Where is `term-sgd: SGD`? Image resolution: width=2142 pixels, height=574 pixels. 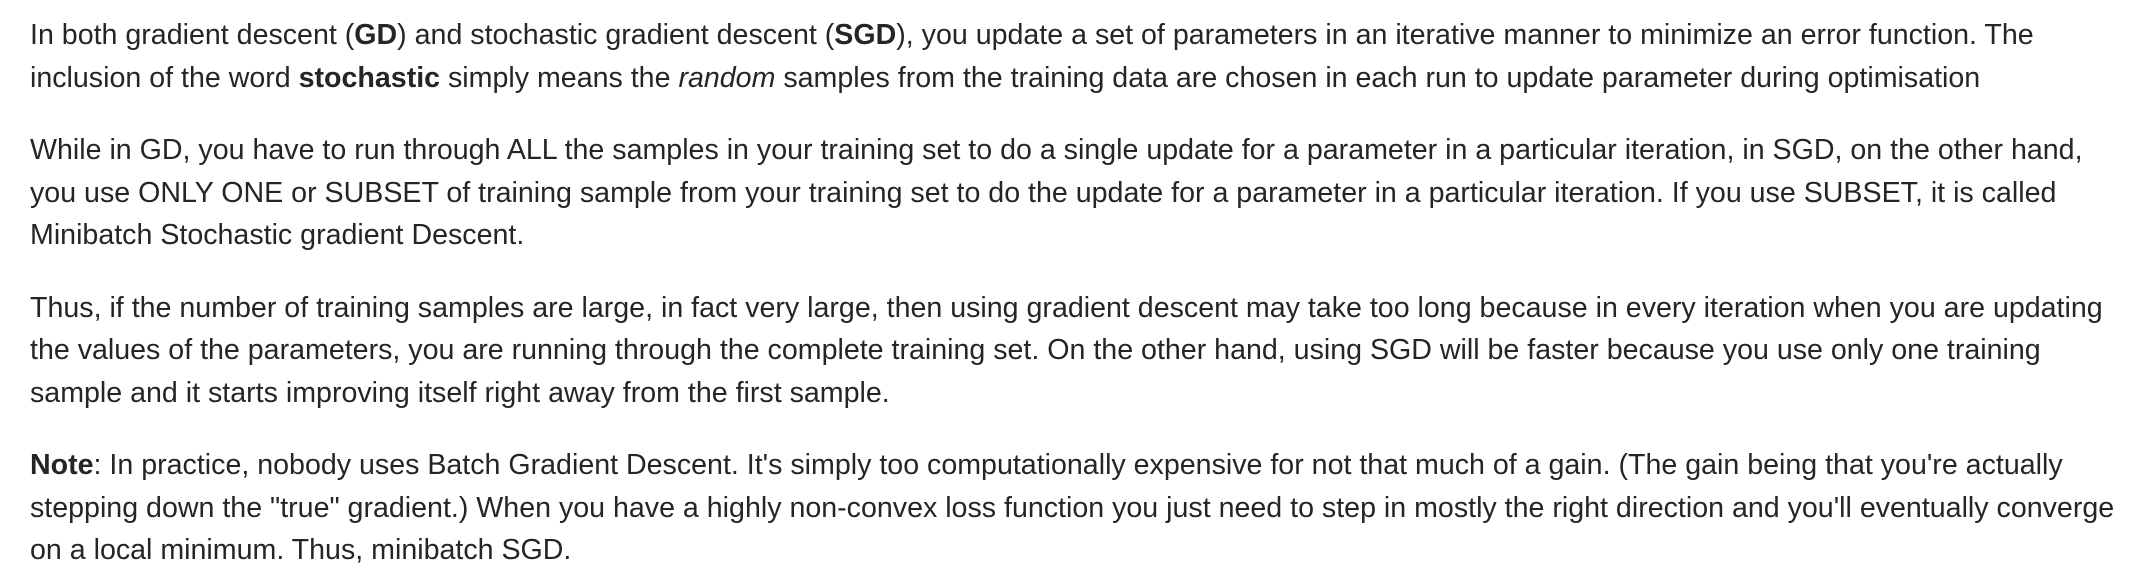 term-sgd: SGD is located at coordinates (865, 35).